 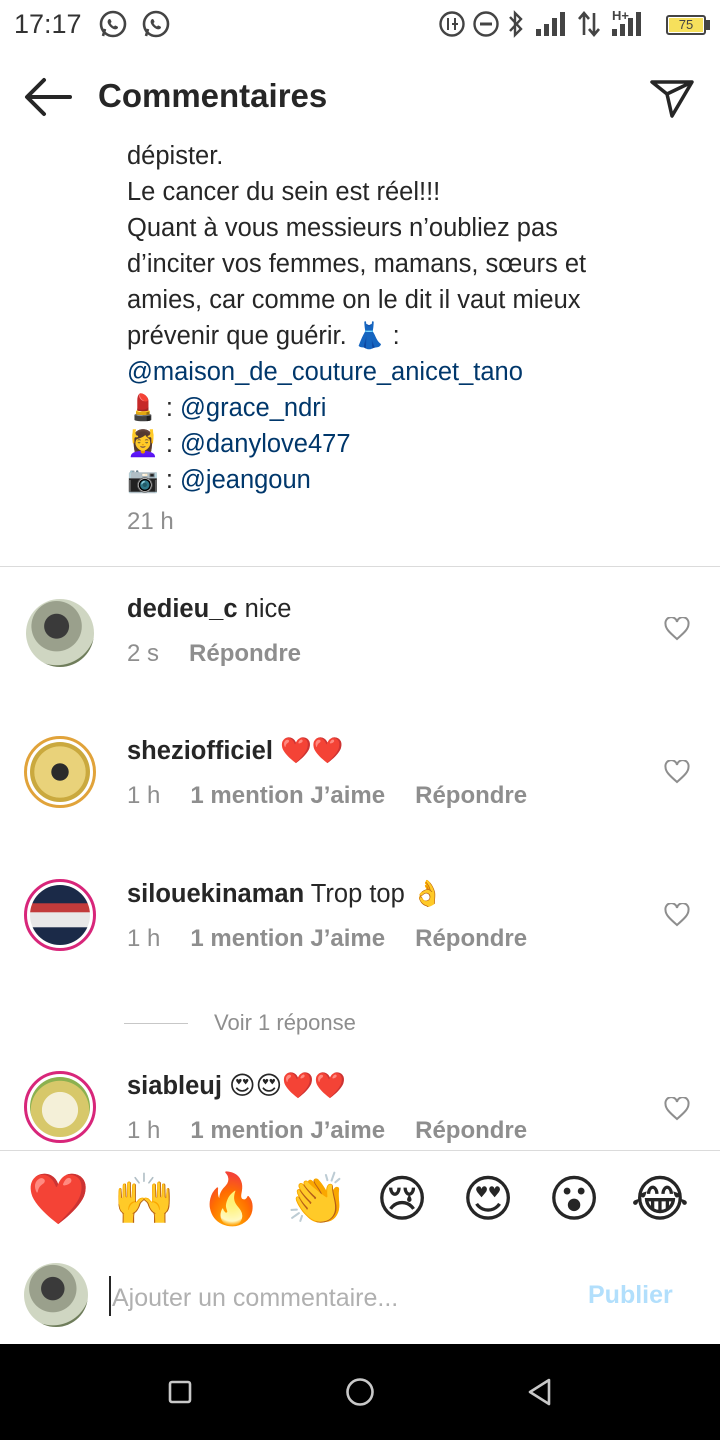 I want to click on comment-username: silouekinaman, so click(x=215, y=894).